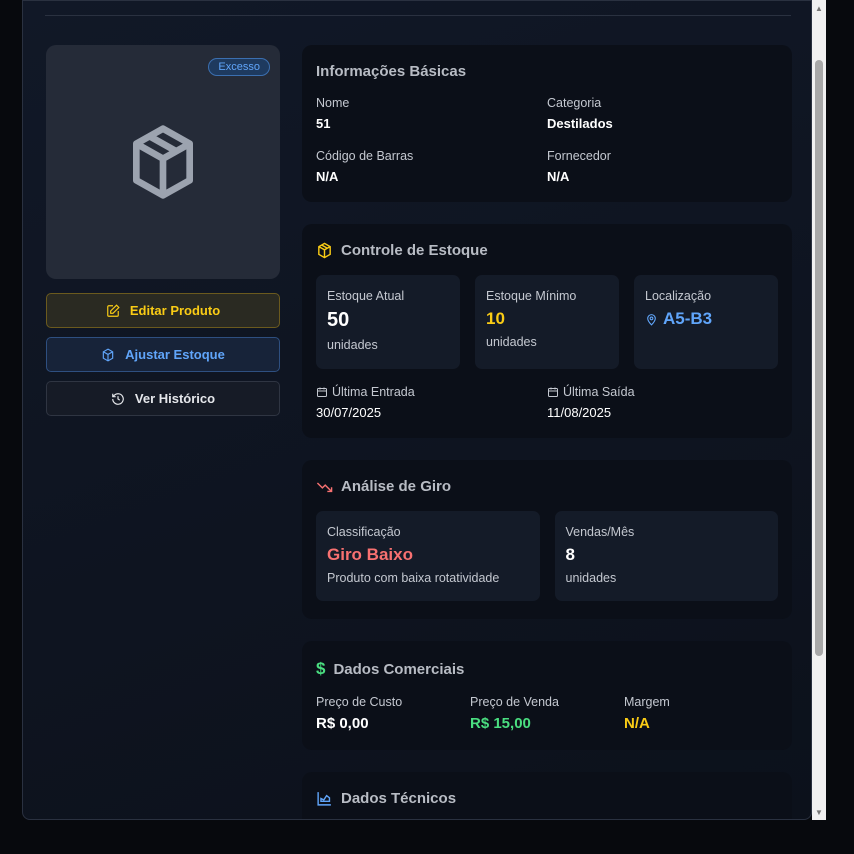 This screenshot has height=854, width=854. Describe the element at coordinates (666, 556) in the screenshot. I see `sales-tile: Vendas/Mês 8 unidades` at that location.